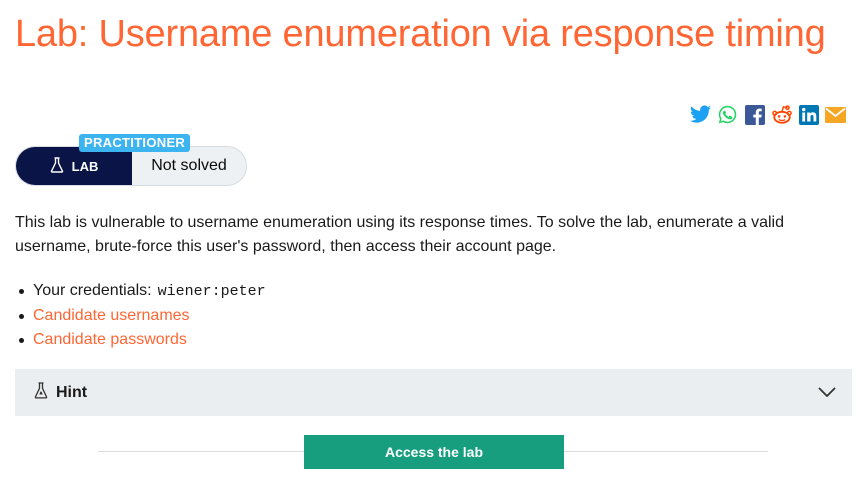 This screenshot has width=868, height=480. What do you see at coordinates (72, 392) in the screenshot?
I see `hint-label: Hint` at bounding box center [72, 392].